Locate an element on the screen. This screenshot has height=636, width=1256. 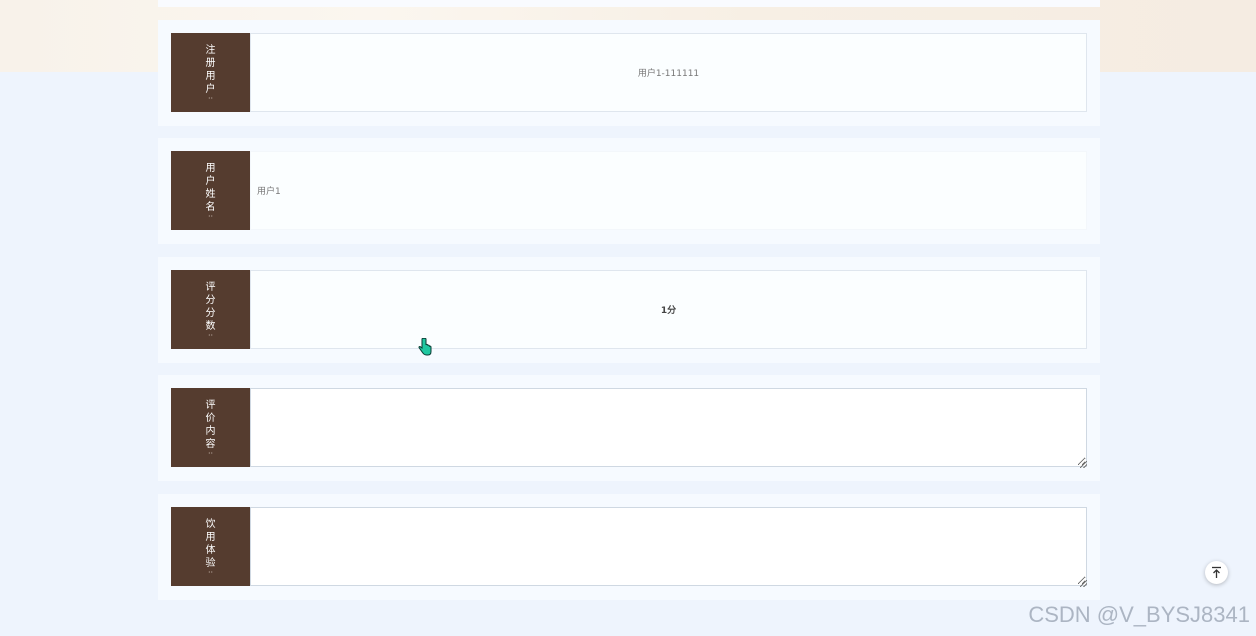
form-row-registered-user: 注册用户 ·· 用户1-111111 is located at coordinates (629, 73).